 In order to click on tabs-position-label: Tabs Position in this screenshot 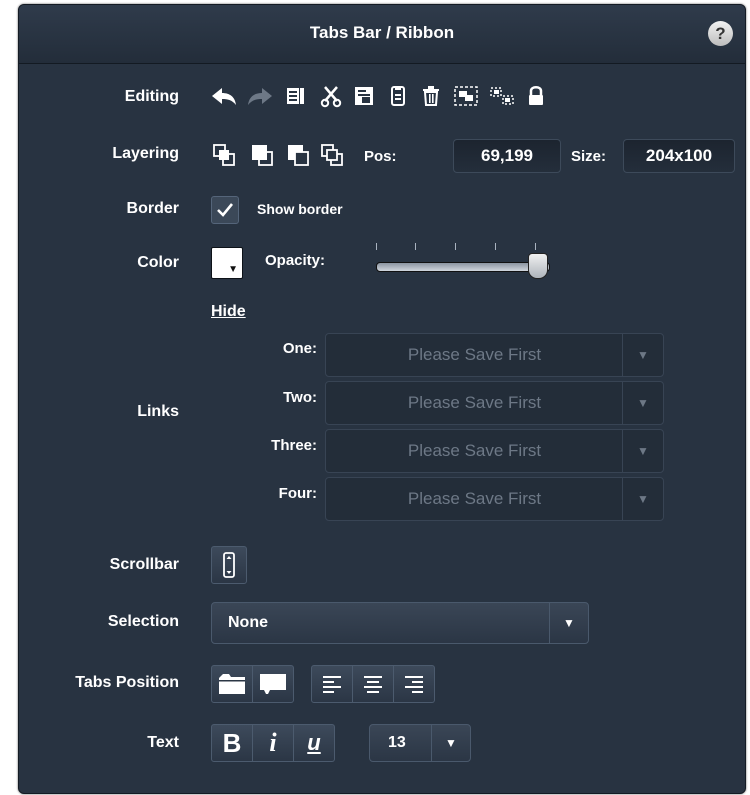, I will do `click(127, 682)`.